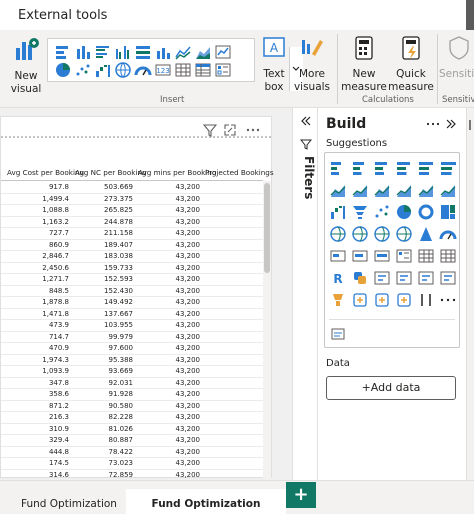  I want to click on column-header-projected-bookings: Projected Bookings, so click(239, 172).